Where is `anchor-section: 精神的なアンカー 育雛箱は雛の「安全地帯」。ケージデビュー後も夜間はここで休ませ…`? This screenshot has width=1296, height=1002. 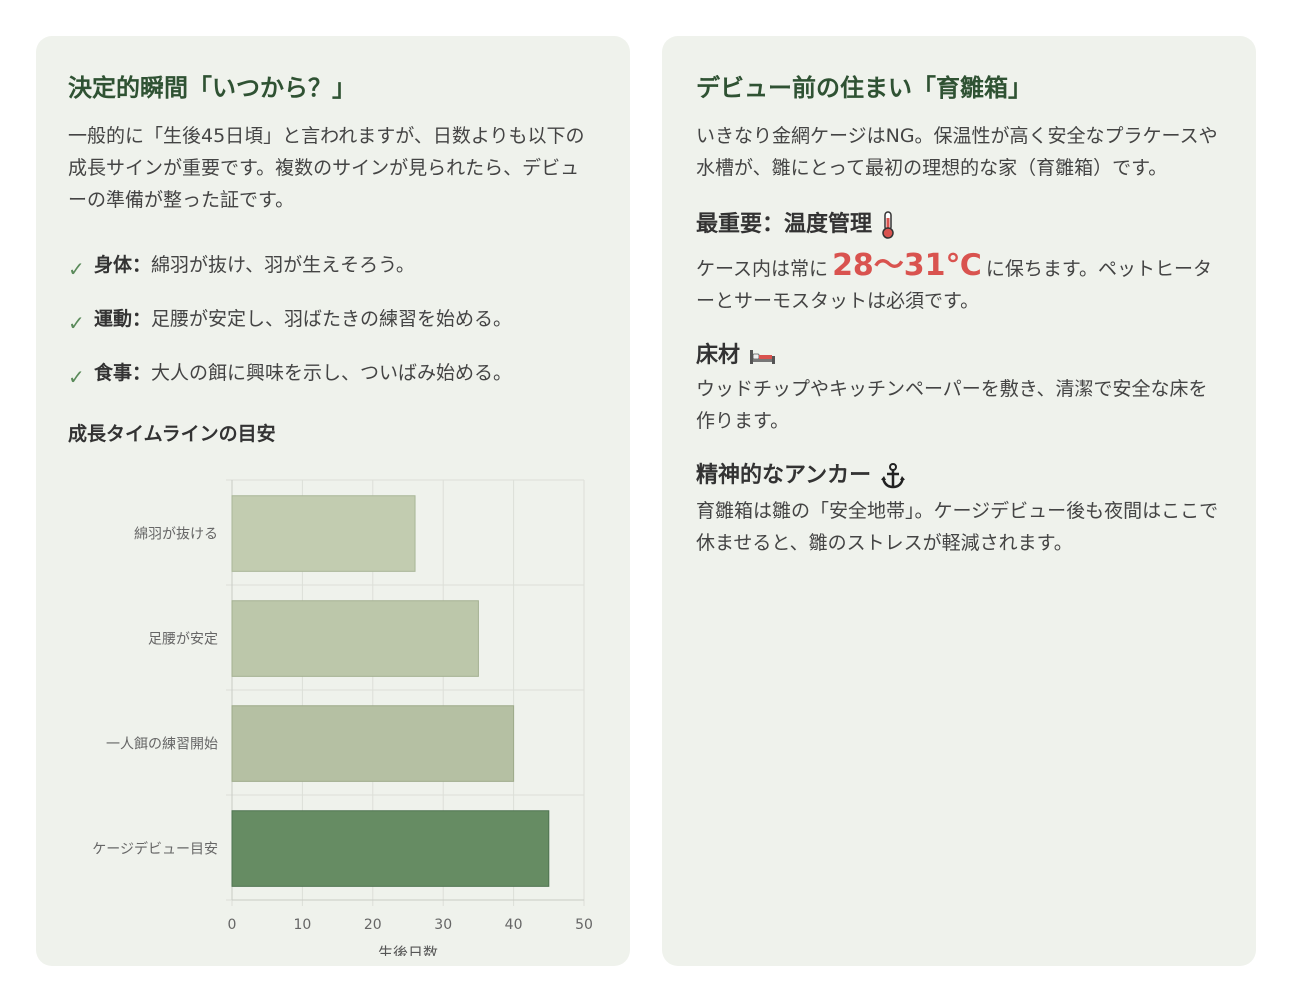 anchor-section: 精神的なアンカー 育雛箱は雛の「安全地帯」。ケージデビュー後も夜間はここで休ませ… is located at coordinates (959, 509).